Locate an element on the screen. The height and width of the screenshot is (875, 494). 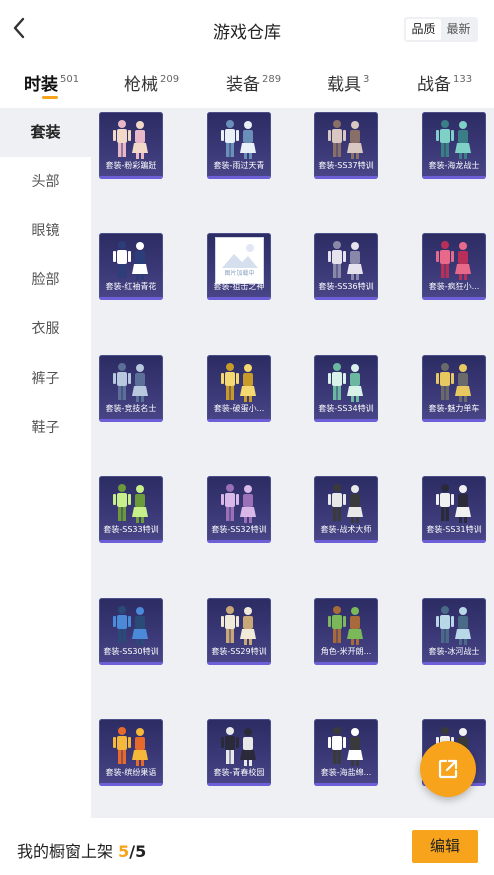
tab-label: 装备 is located at coordinates (243, 85).